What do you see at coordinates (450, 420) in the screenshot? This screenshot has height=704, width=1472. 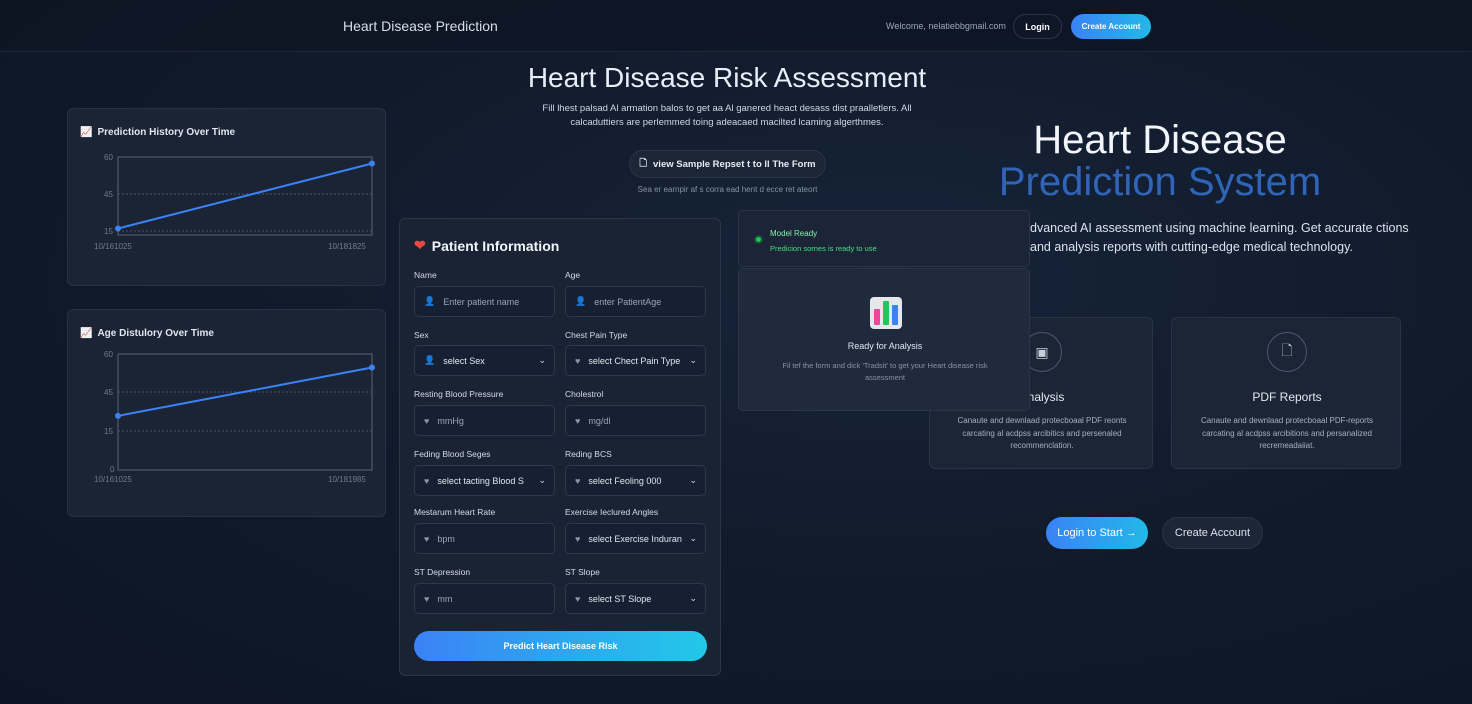 I see `blood-pressure-placeholder: mmHg` at bounding box center [450, 420].